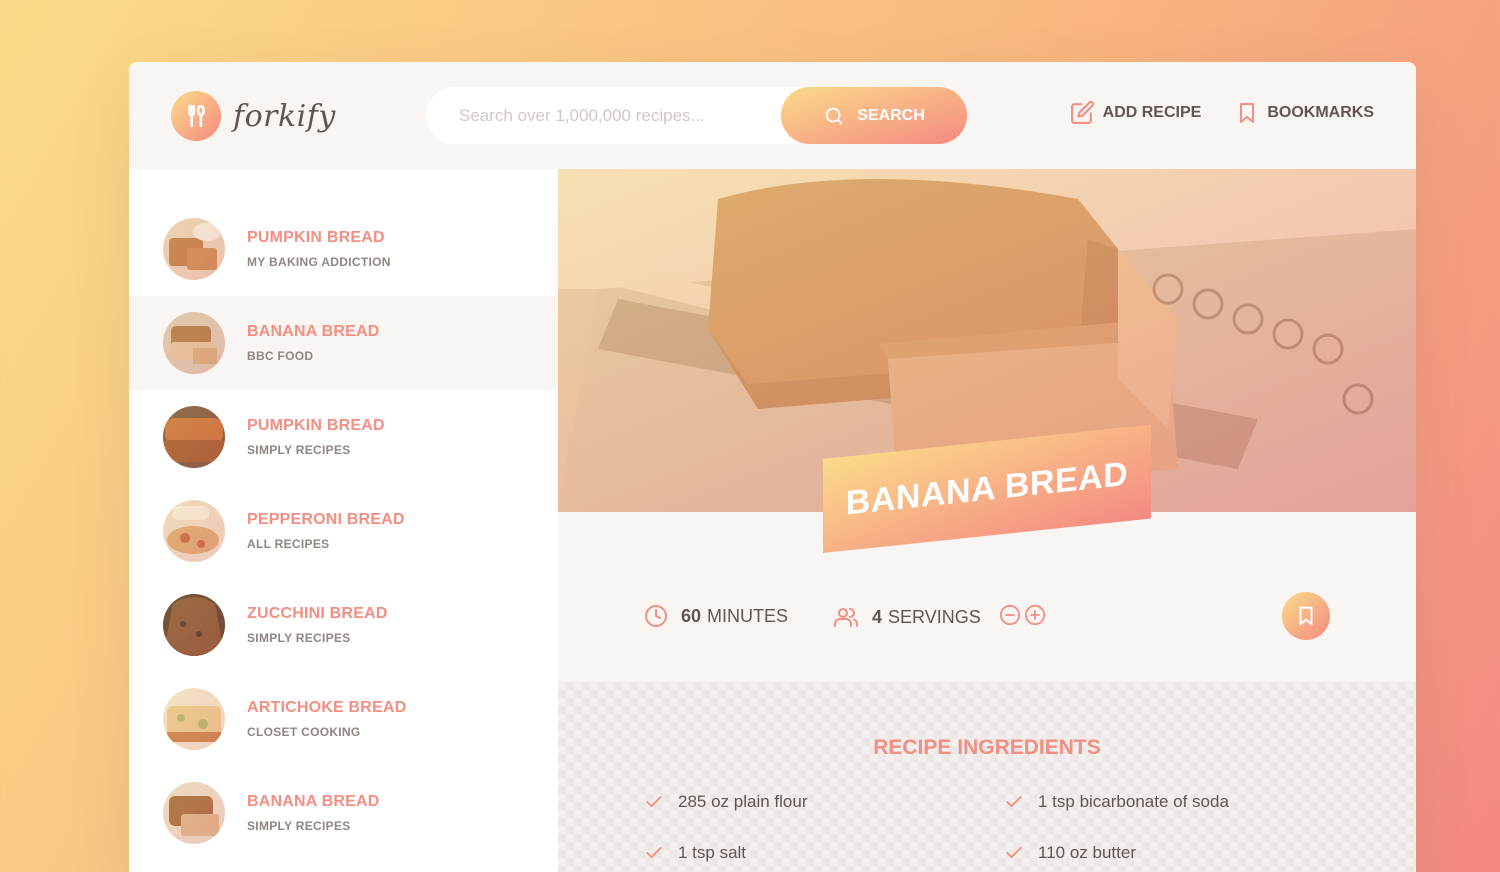  What do you see at coordinates (327, 707) in the screenshot?
I see `result-title: Artichoke Bread` at bounding box center [327, 707].